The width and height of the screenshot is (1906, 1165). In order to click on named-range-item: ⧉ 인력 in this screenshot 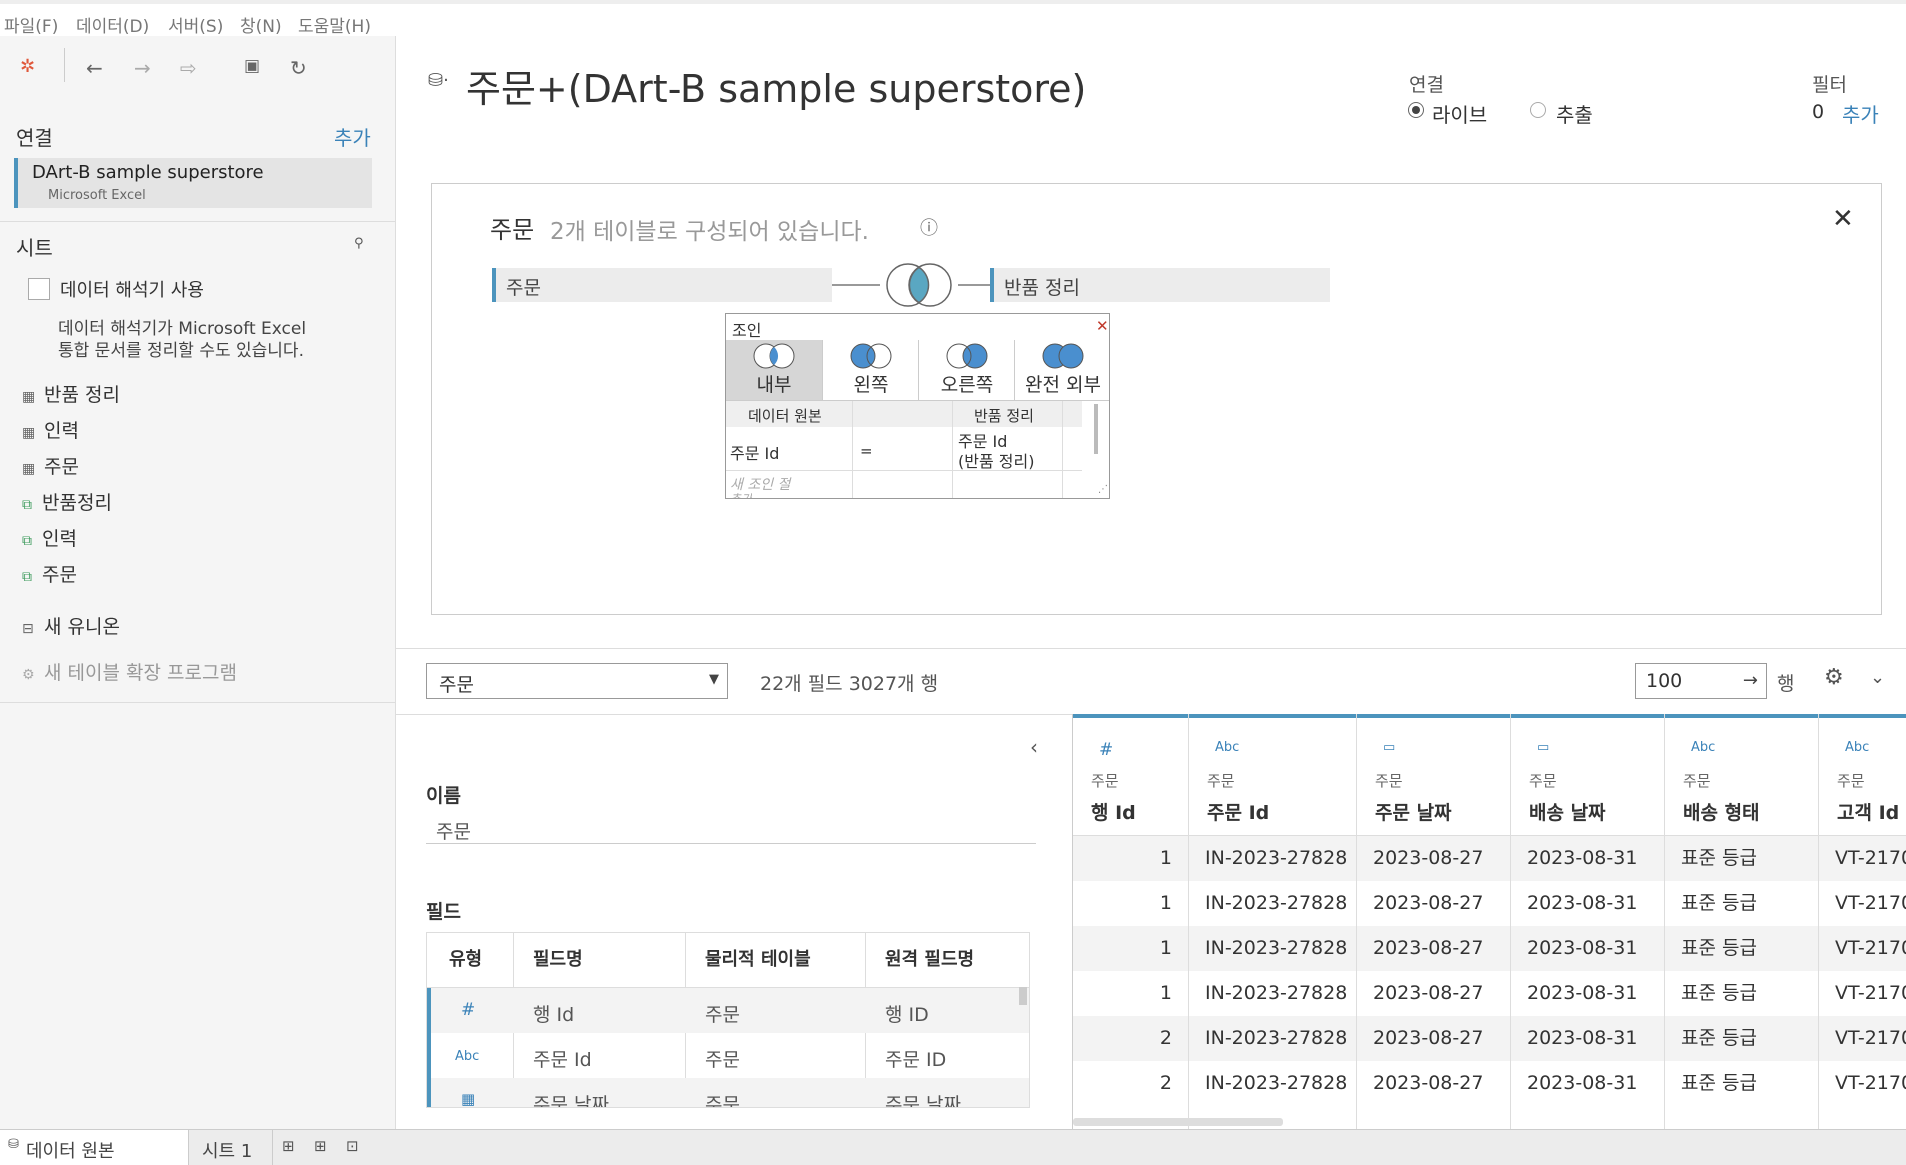, I will do `click(49, 537)`.